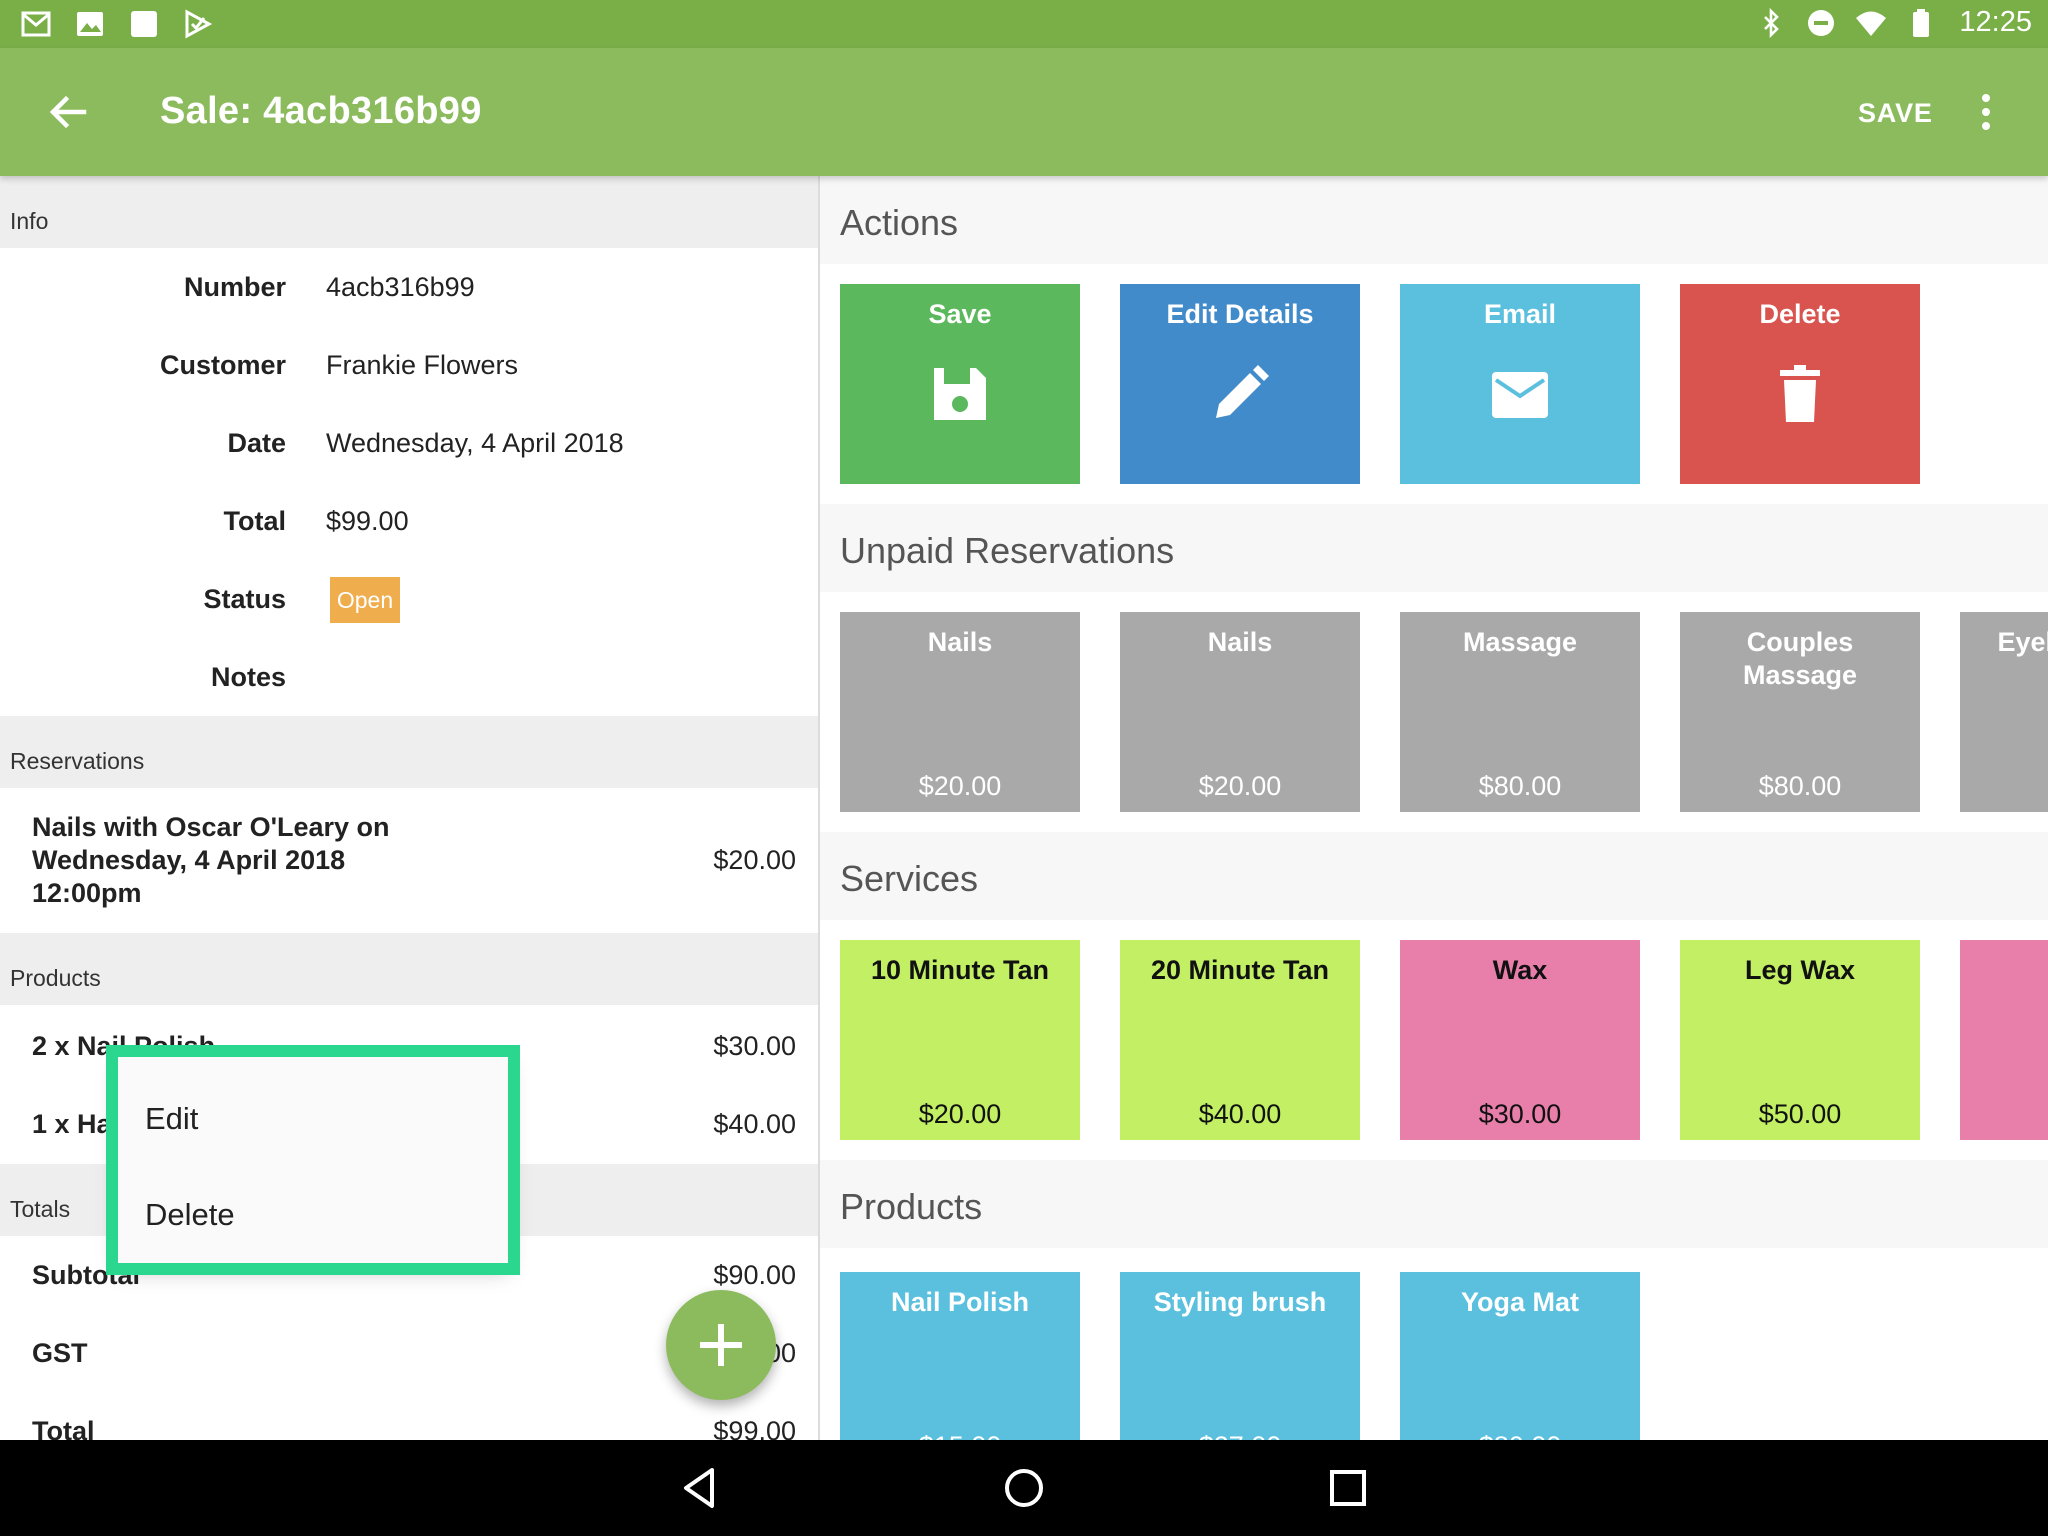 This screenshot has height=1536, width=2048. I want to click on tile-label: Edit Details, so click(1240, 314).